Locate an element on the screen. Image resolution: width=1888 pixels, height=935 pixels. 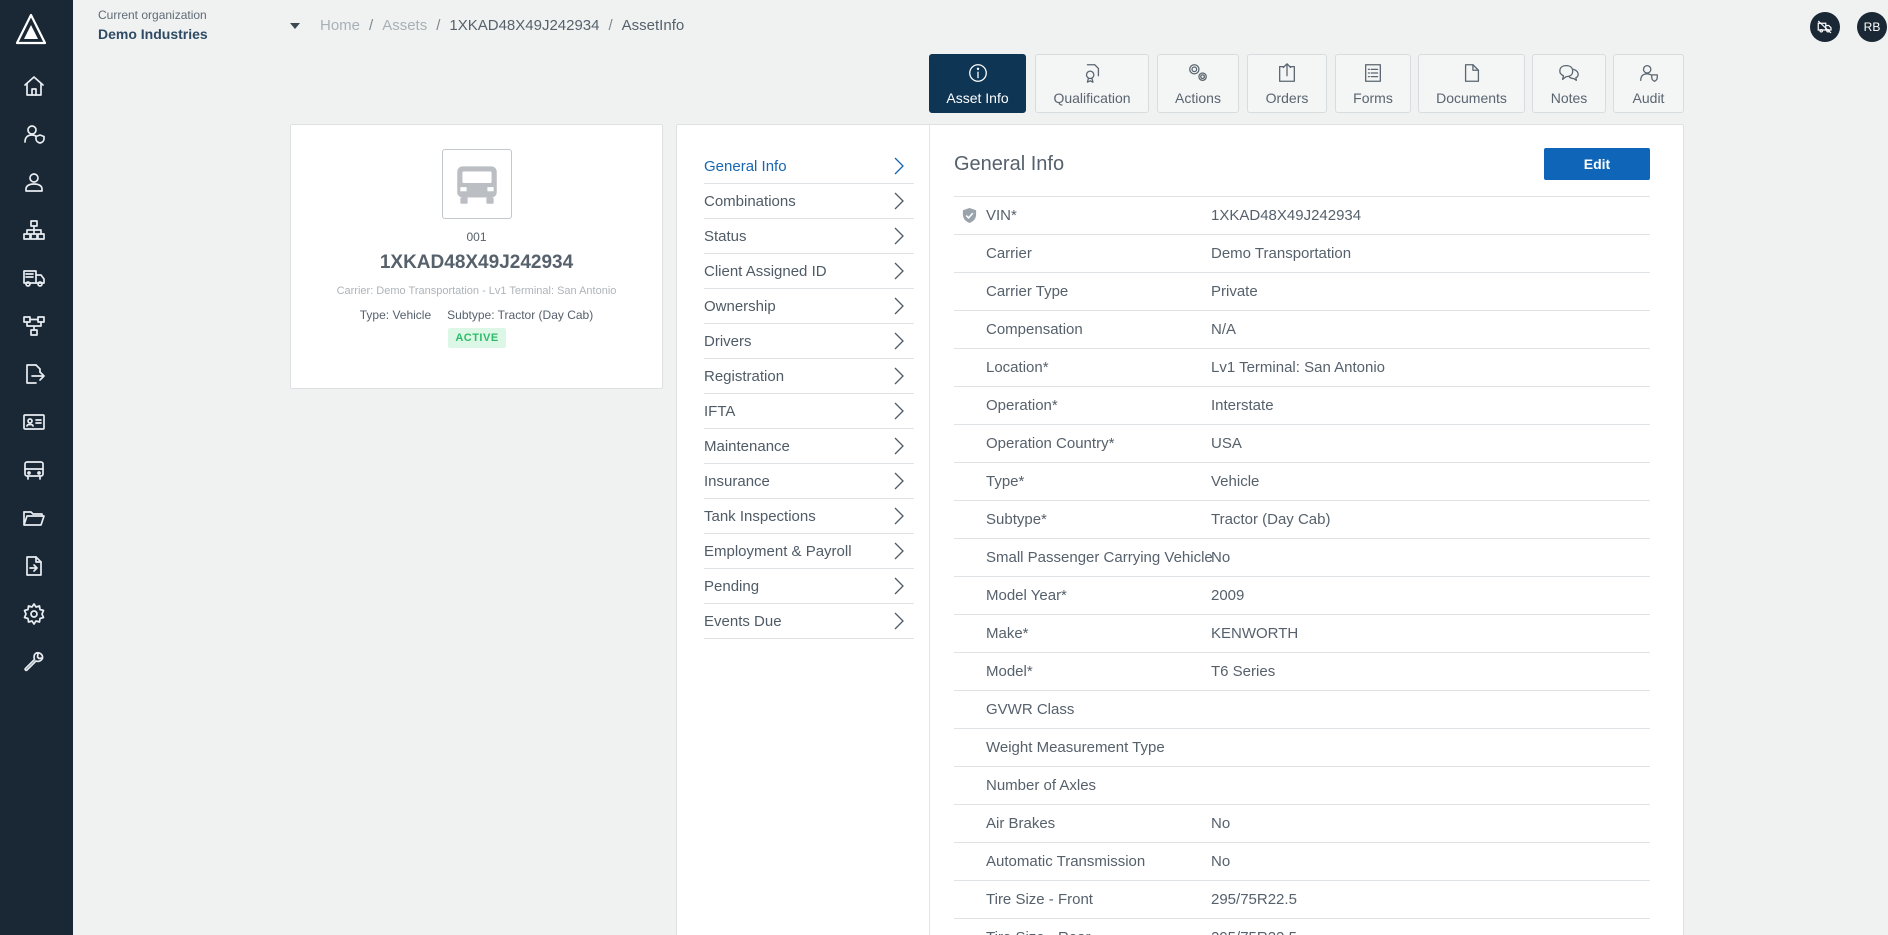
field-row: Make* KENWORTH is located at coordinates (1302, 634).